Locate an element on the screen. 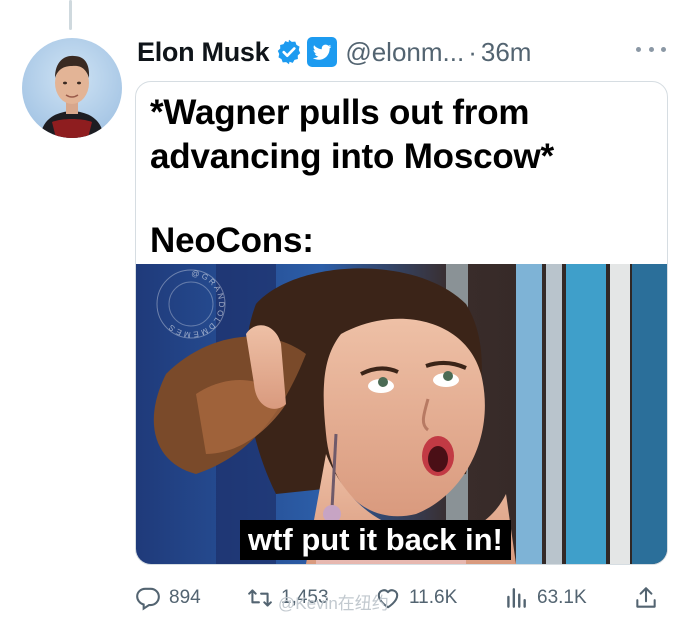  views-chart-icon is located at coordinates (516, 598).